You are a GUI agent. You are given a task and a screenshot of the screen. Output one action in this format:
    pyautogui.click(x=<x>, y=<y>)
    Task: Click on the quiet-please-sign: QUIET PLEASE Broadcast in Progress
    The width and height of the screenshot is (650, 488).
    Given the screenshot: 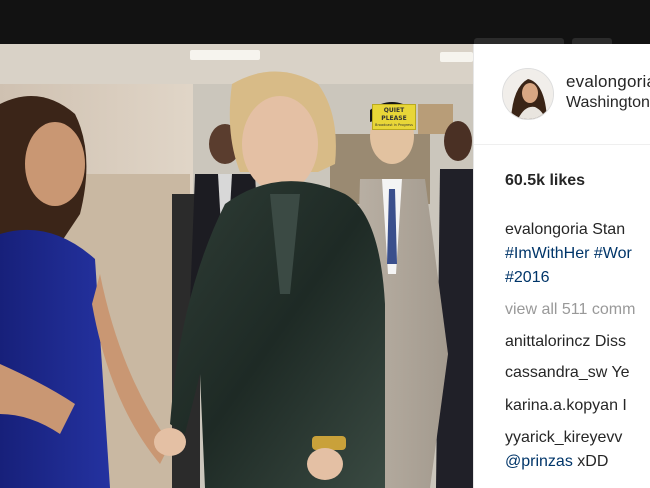 What is the action you would take?
    pyautogui.click(x=394, y=117)
    